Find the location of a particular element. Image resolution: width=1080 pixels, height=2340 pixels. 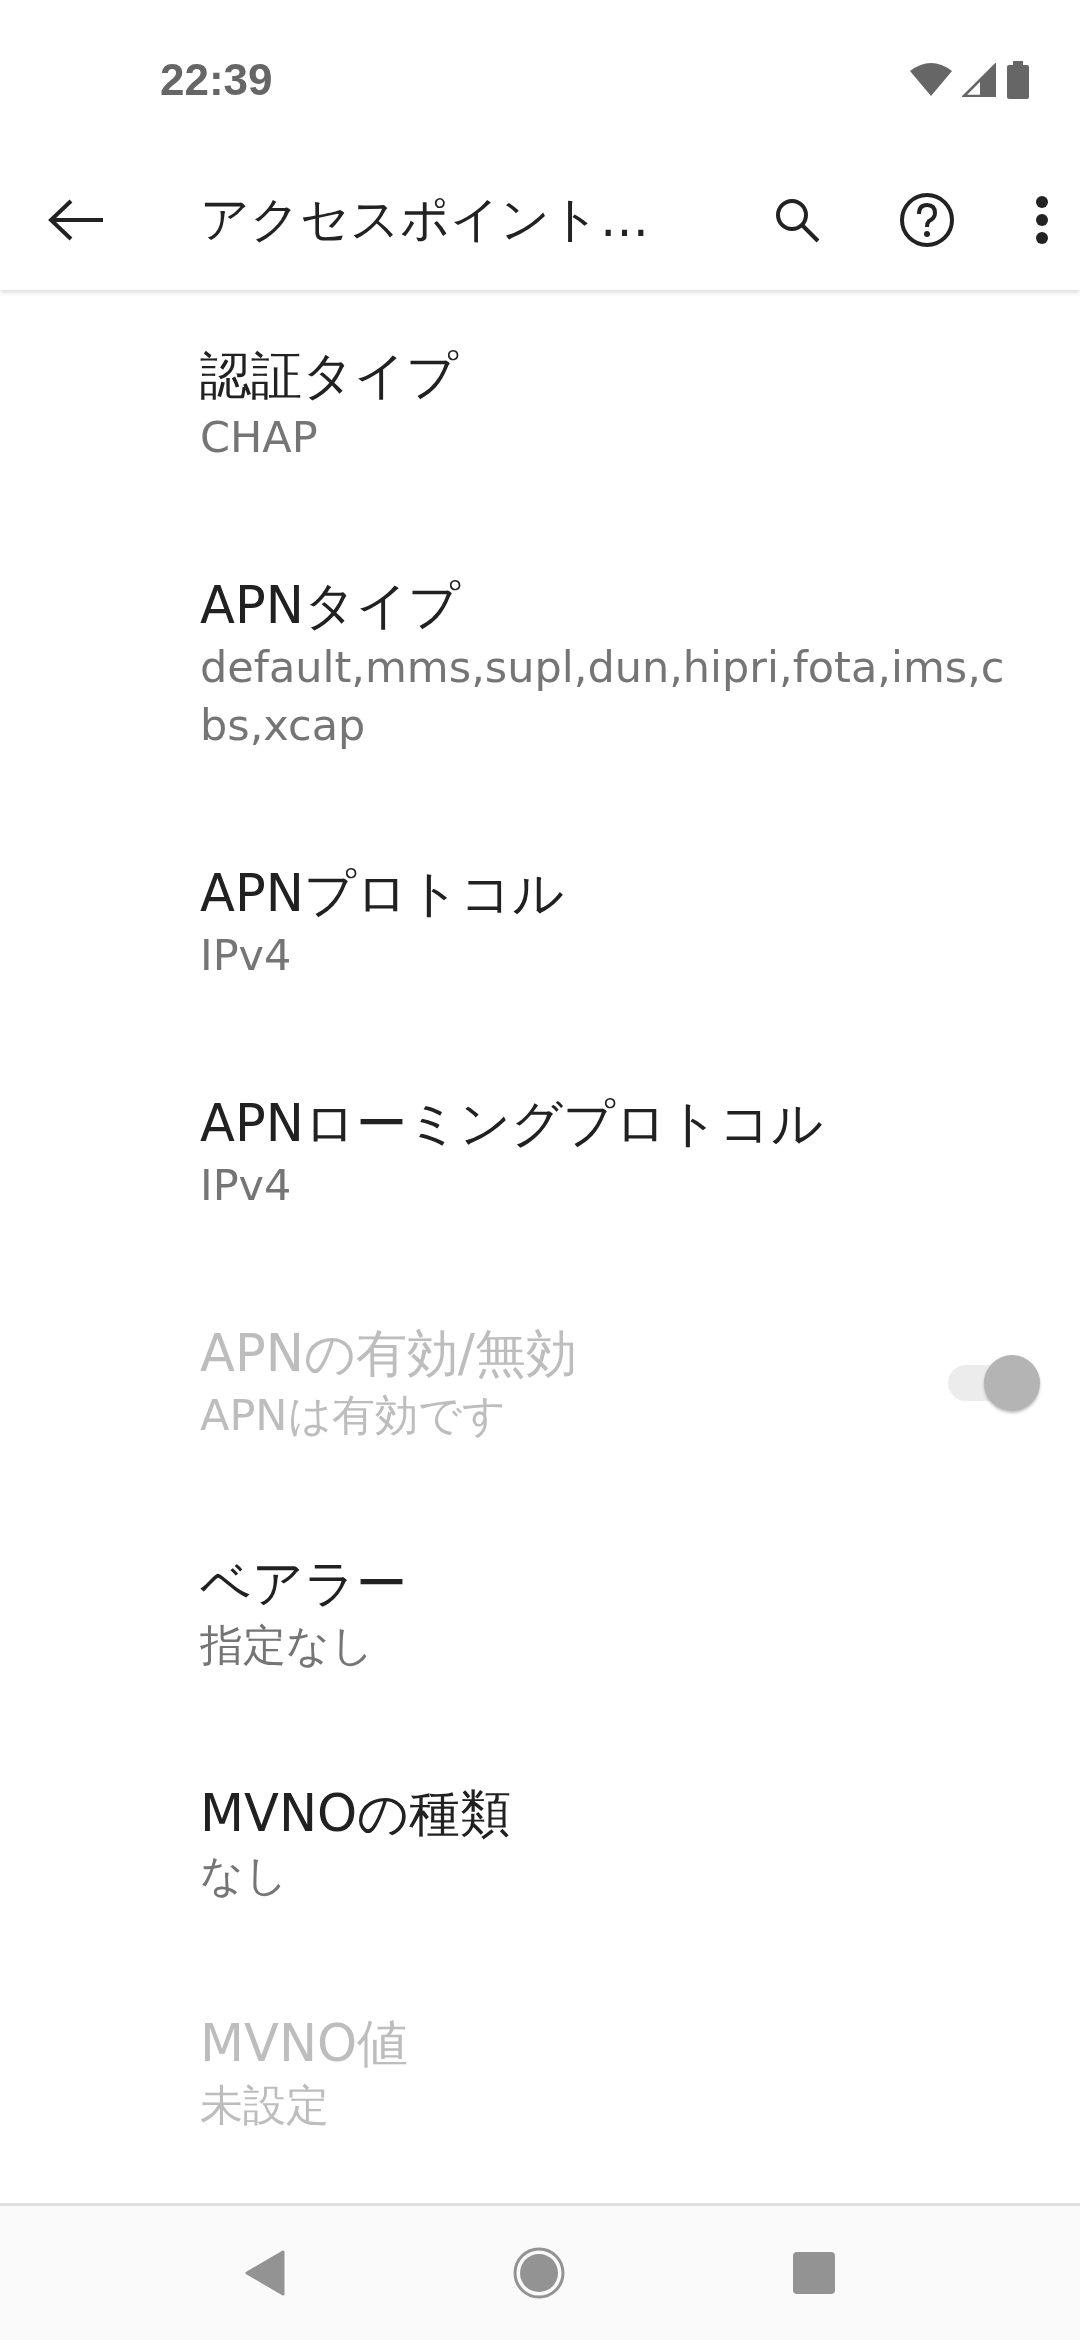

preference-summary: 指定なし is located at coordinates (287, 1645).